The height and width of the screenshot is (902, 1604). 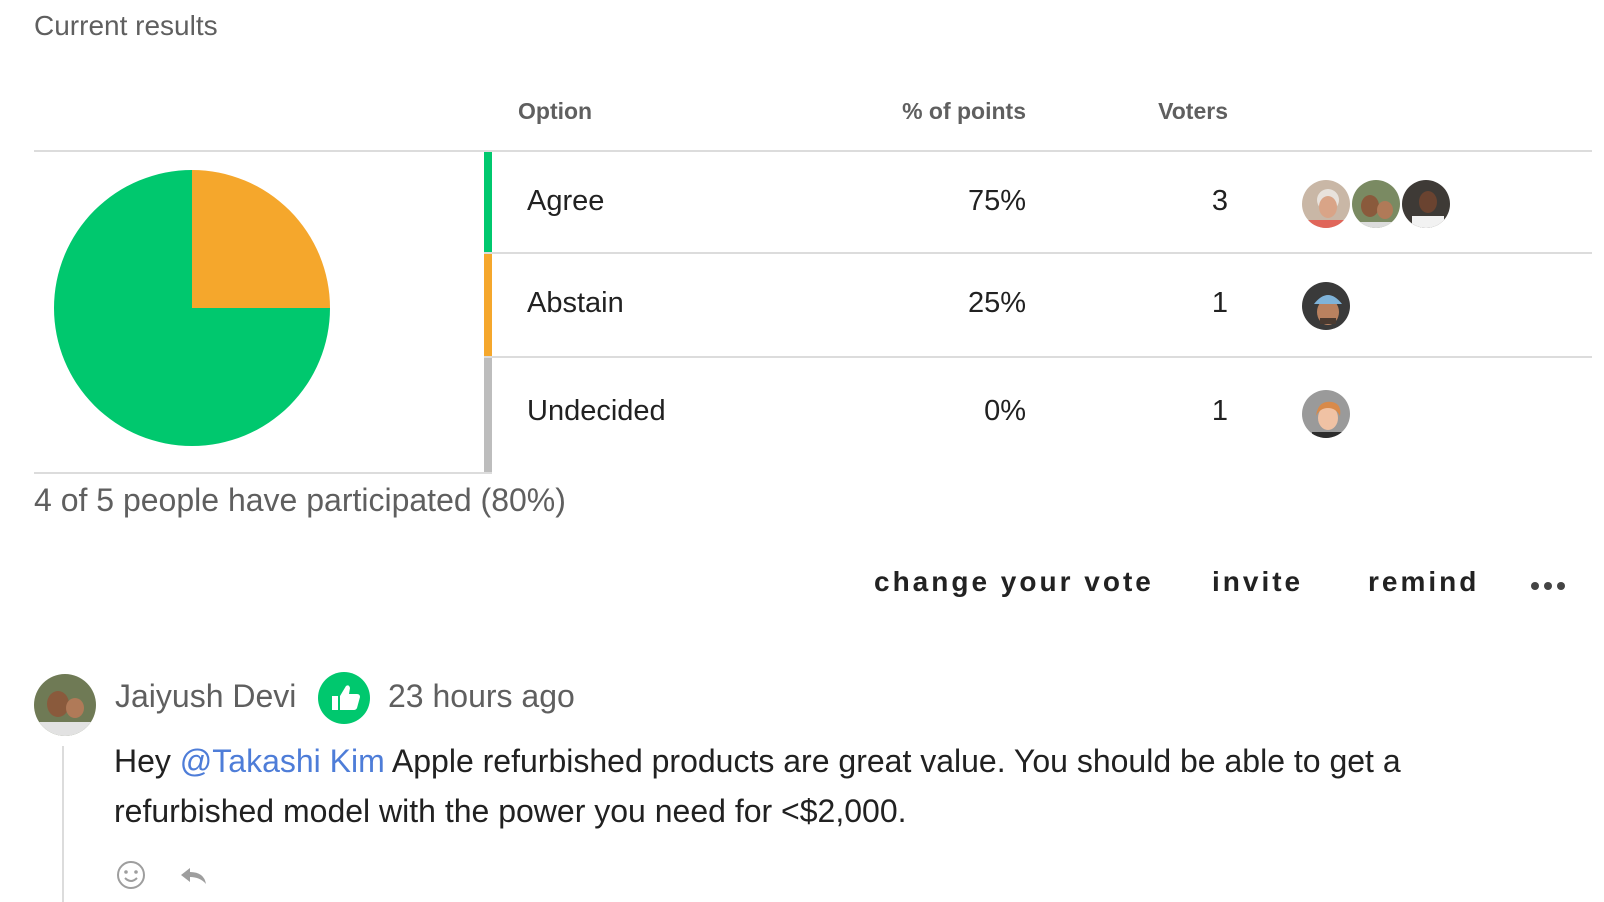 I want to click on table-row-agree: Agree 75% 3, so click(x=1038, y=205).